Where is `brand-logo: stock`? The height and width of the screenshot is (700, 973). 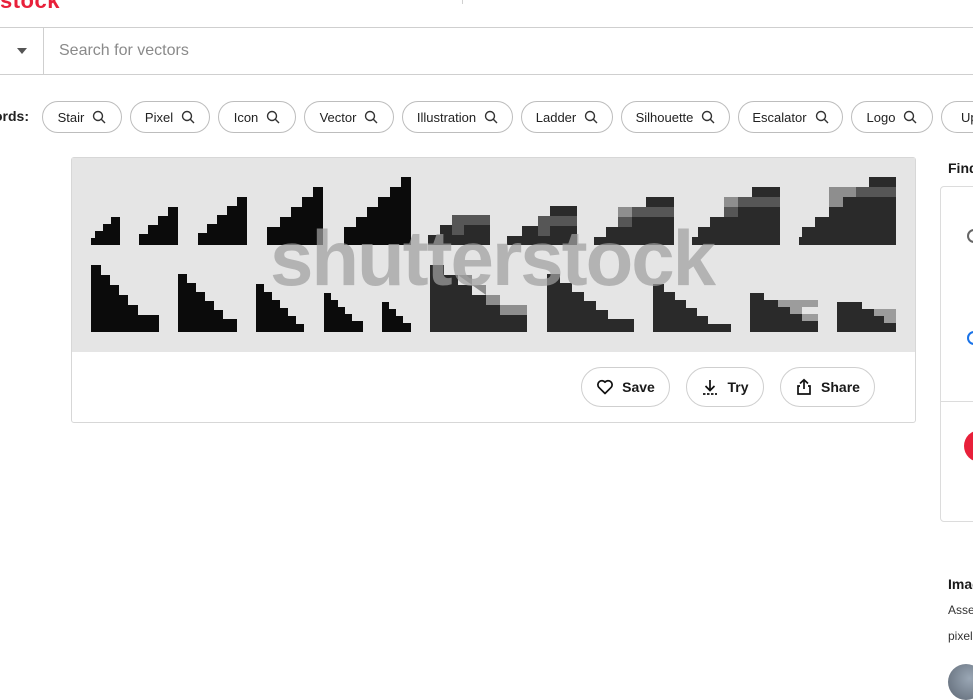
brand-logo: stock is located at coordinates (30, 7).